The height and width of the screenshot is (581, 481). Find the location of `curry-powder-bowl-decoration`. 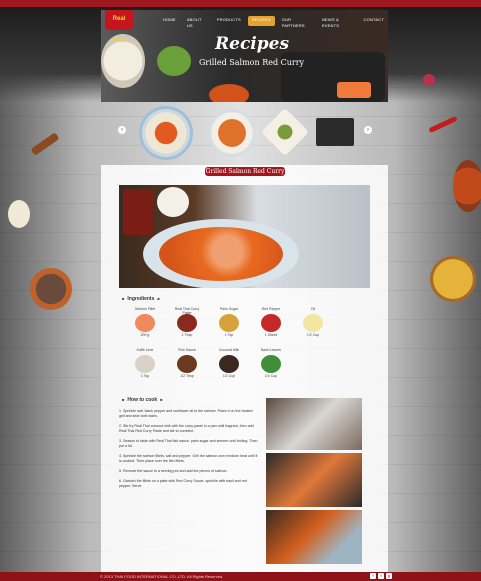

curry-powder-bowl-decoration is located at coordinates (453, 279).